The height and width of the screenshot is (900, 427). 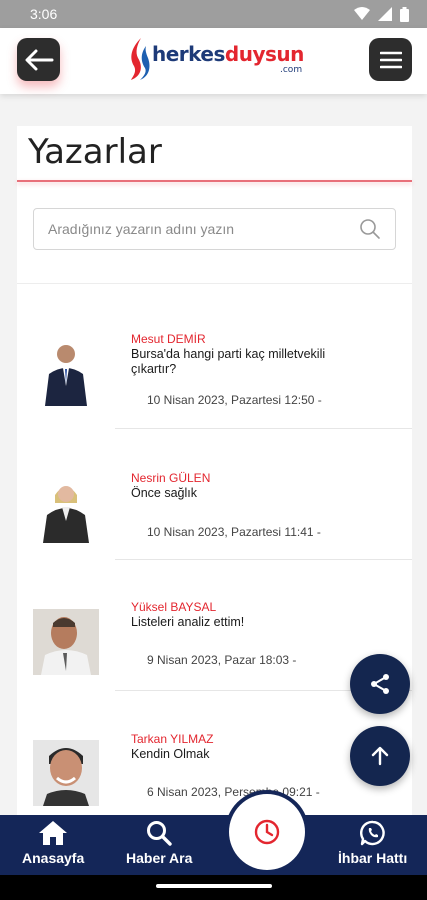 What do you see at coordinates (373, 858) in the screenshot?
I see `nav-tip-line-label: İhbar Hattı` at bounding box center [373, 858].